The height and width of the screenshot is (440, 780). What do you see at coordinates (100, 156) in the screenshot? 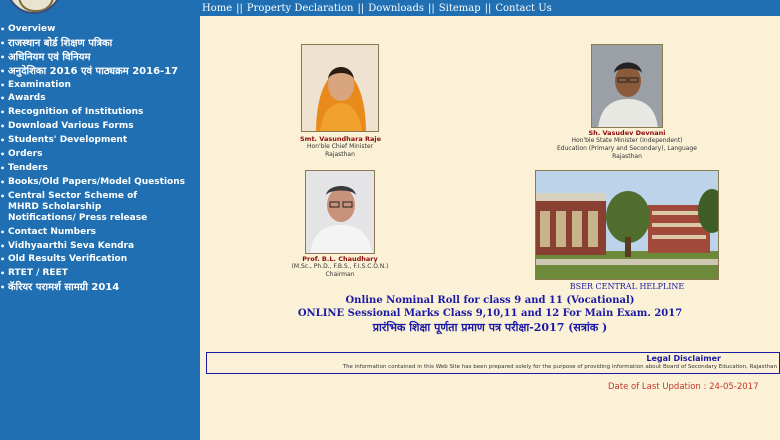
I see `sidebar-item-orders: Orders` at bounding box center [100, 156].